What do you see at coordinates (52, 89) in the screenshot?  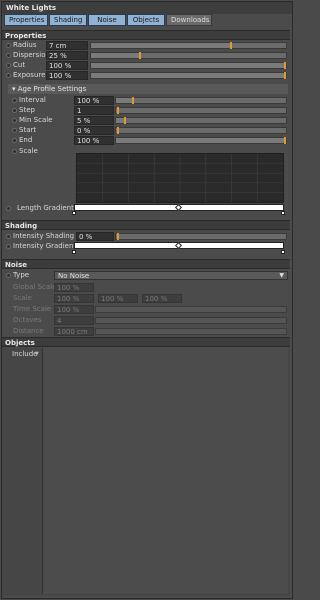 I see `age-profile-title: Age Profile Settings` at bounding box center [52, 89].